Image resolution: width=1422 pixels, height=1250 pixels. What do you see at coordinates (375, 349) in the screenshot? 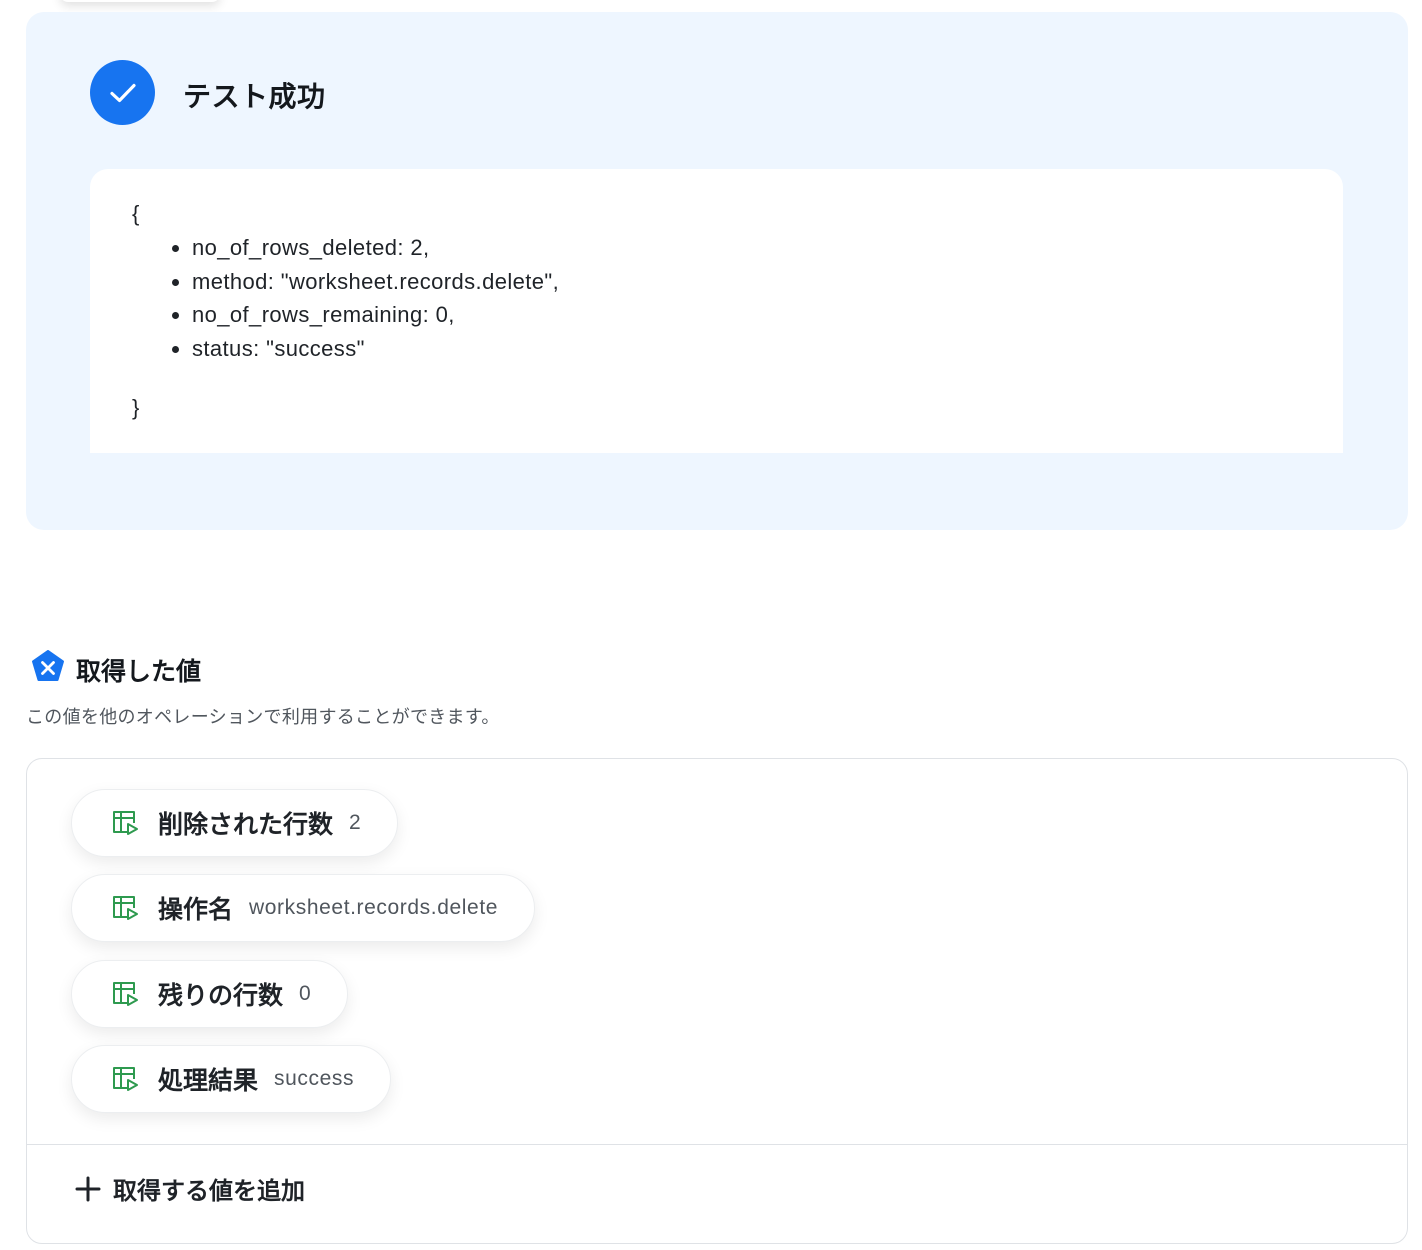
I see `json-field: status: "success"` at bounding box center [375, 349].